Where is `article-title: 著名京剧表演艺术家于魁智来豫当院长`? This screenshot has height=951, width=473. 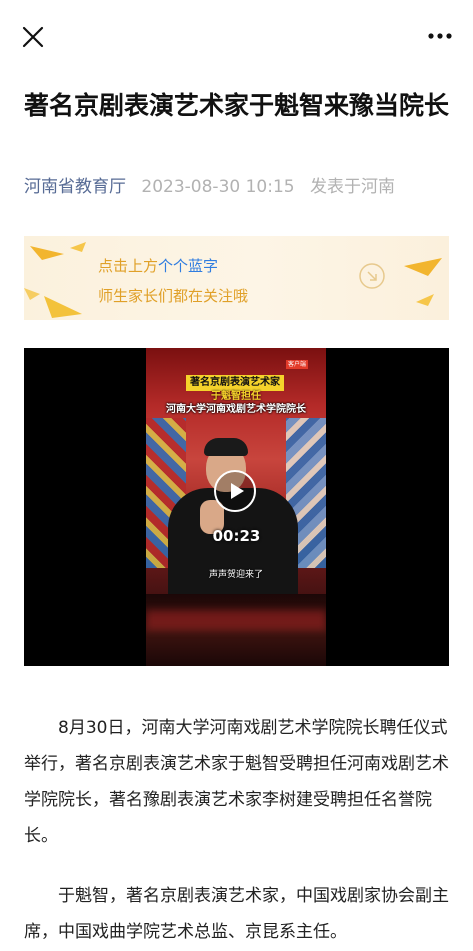 article-title: 著名京剧表演艺术家于魁智来豫当院长 is located at coordinates (237, 105).